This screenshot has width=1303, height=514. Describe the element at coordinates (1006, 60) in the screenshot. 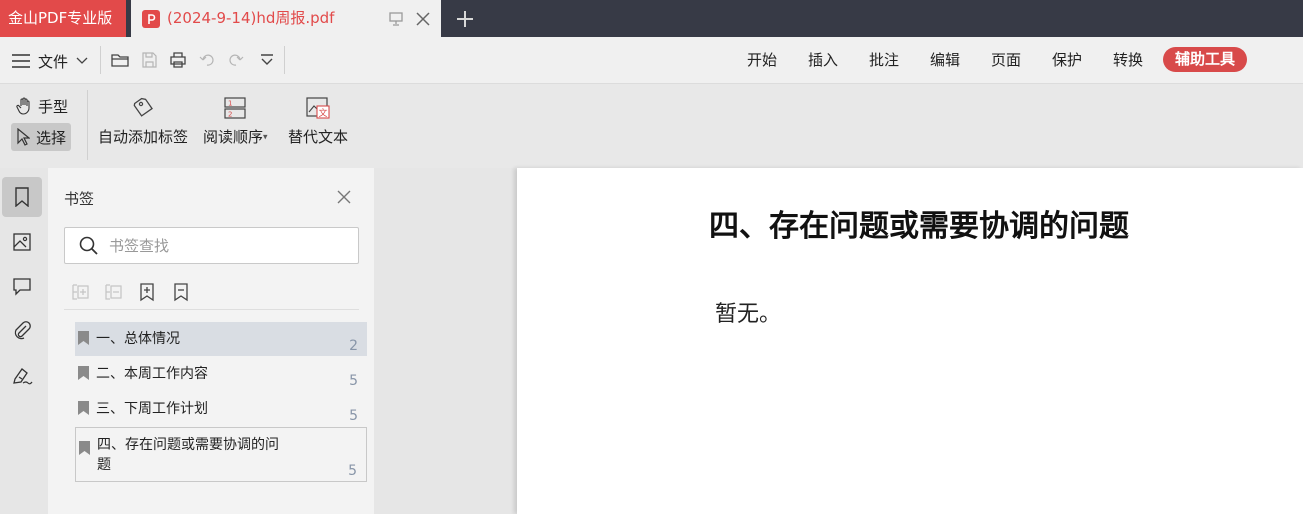

I see `nav-tab-page: 页面` at that location.